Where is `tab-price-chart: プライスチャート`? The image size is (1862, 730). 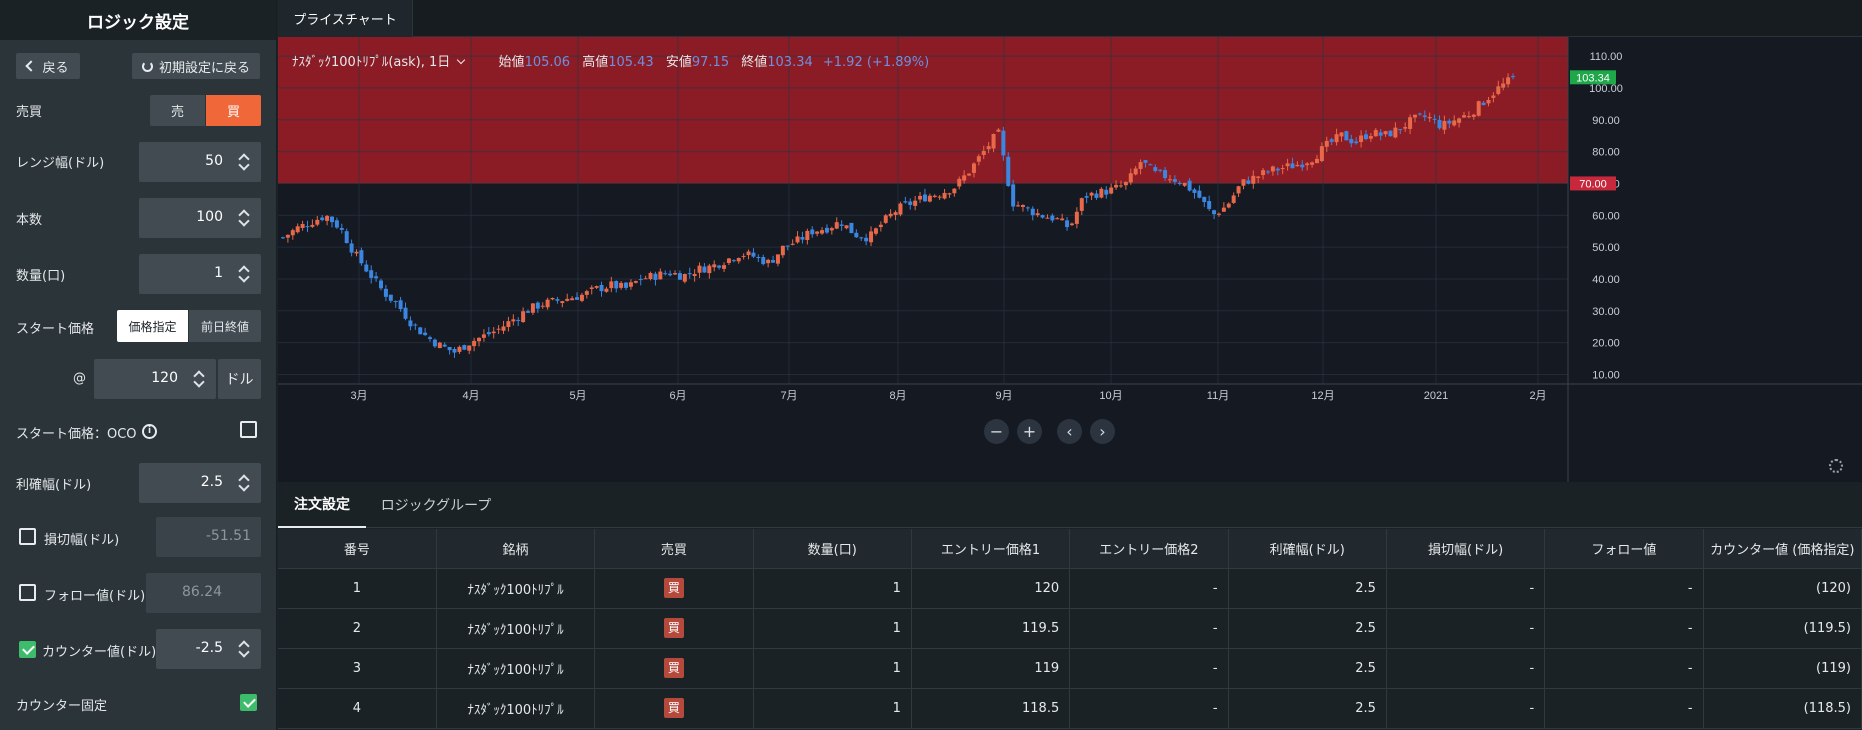 tab-price-chart: プライスチャート is located at coordinates (345, 18).